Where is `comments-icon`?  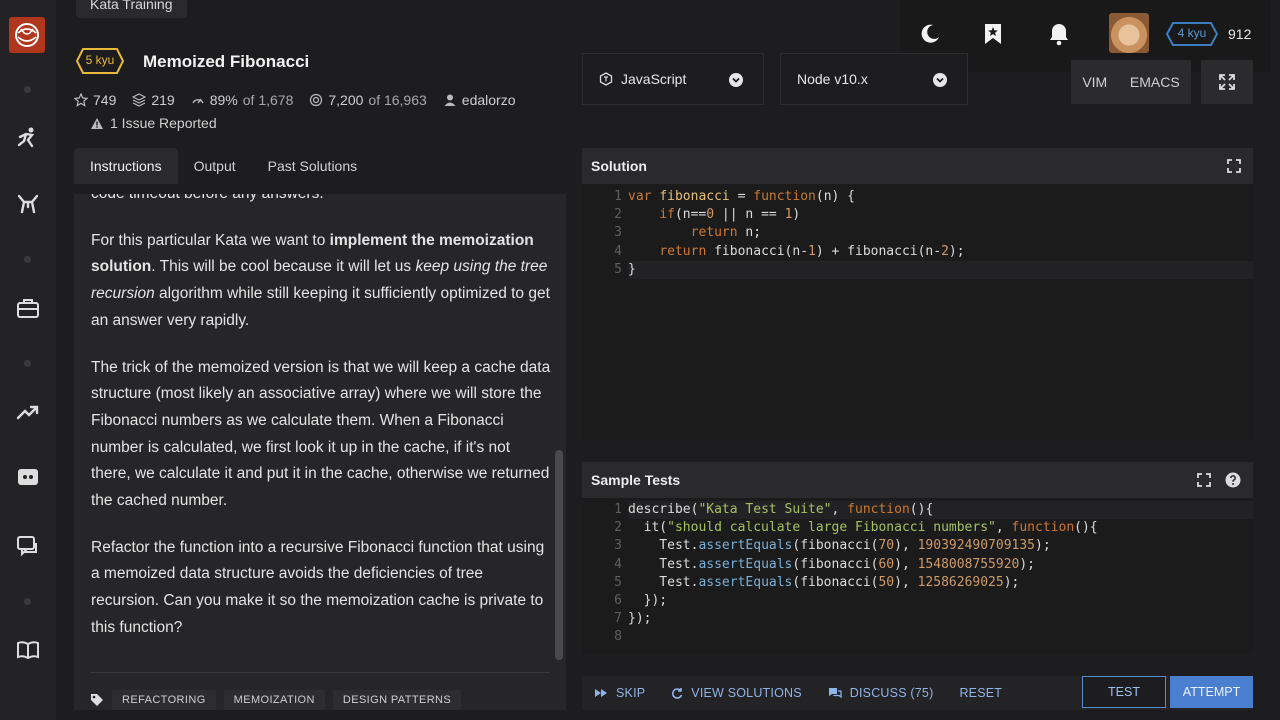 comments-icon is located at coordinates (835, 693).